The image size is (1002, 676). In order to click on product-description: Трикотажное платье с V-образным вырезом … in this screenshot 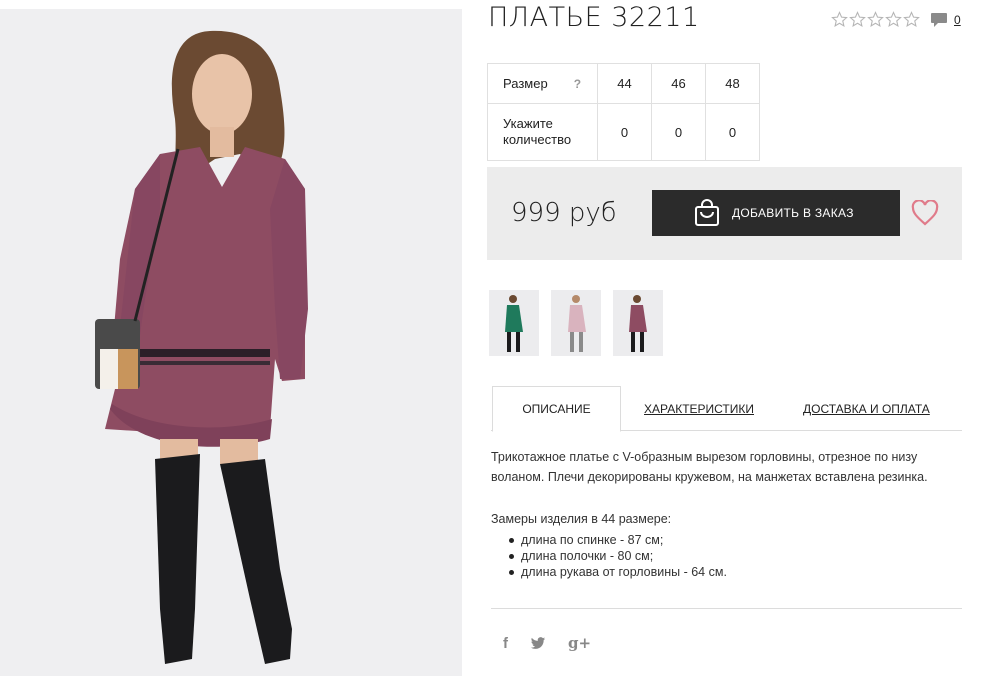, I will do `click(709, 467)`.